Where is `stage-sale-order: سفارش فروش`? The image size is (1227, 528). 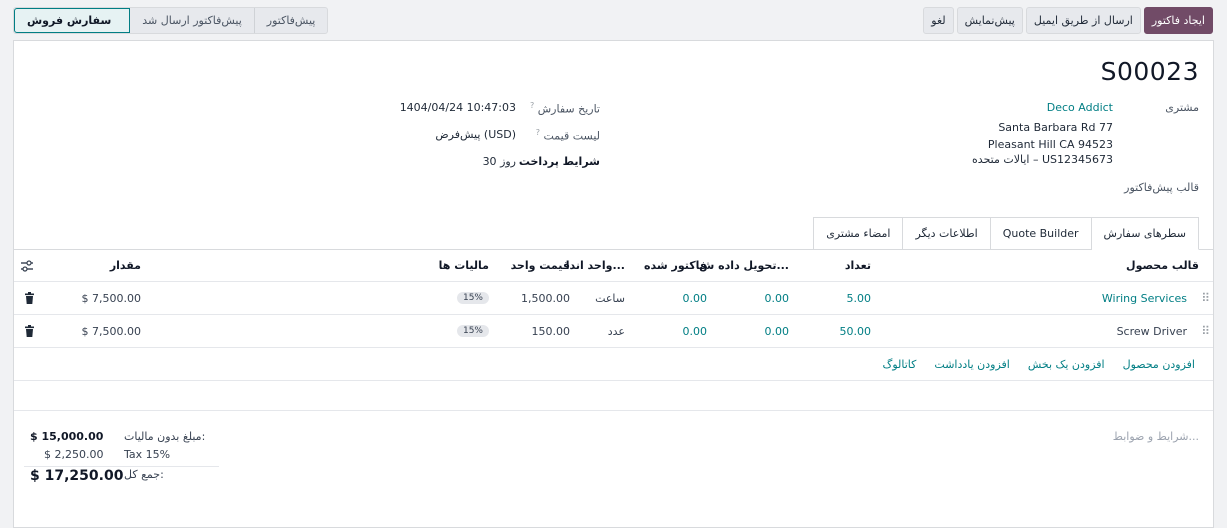
stage-sale-order: سفارش فروش is located at coordinates (72, 20).